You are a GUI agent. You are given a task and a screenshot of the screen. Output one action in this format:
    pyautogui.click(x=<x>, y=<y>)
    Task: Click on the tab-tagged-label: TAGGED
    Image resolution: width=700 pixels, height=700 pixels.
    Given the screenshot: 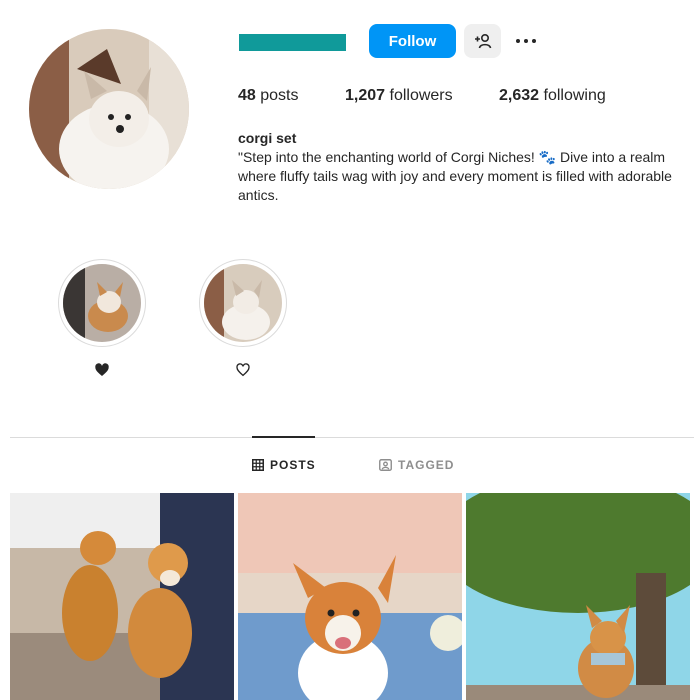 What is the action you would take?
    pyautogui.click(x=426, y=465)
    